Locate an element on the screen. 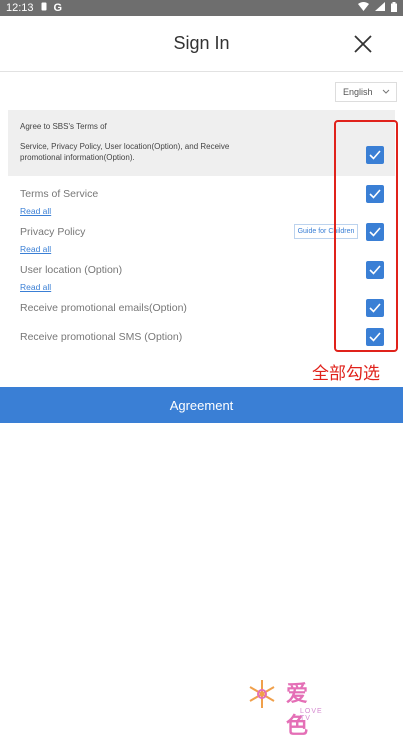  language-select: English is located at coordinates (366, 92).